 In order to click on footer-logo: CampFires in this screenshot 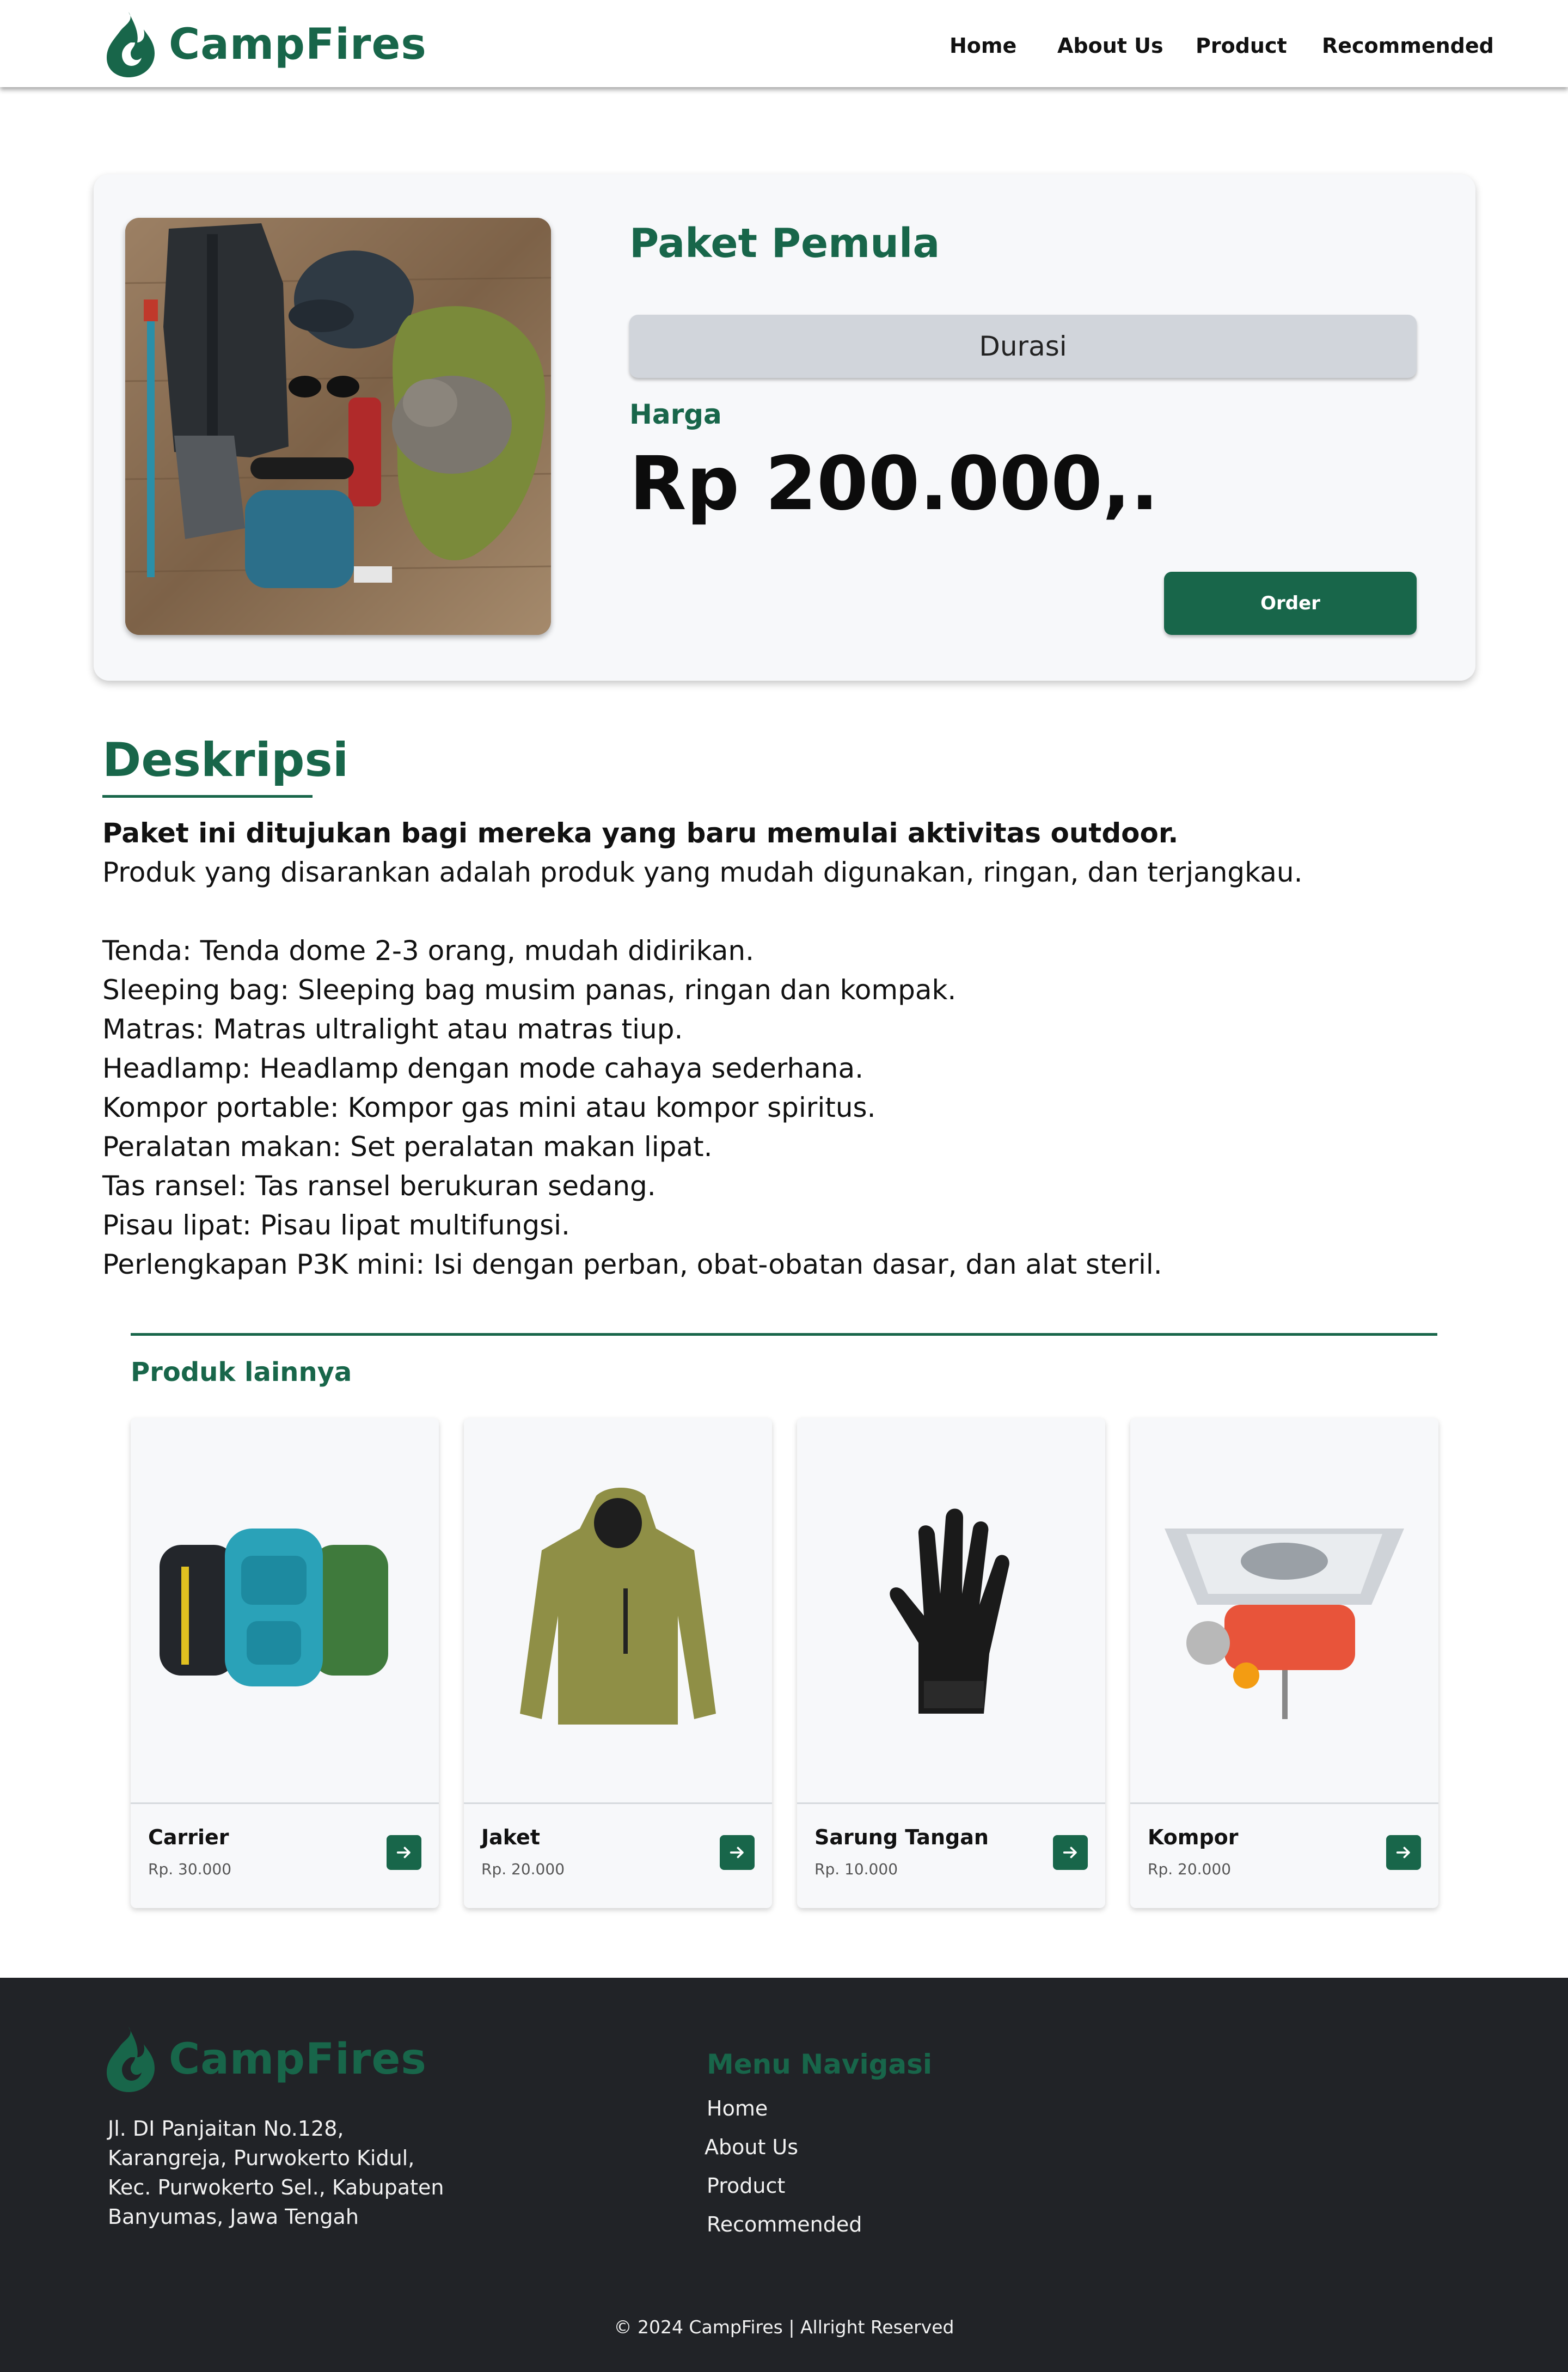, I will do `click(261, 2059)`.